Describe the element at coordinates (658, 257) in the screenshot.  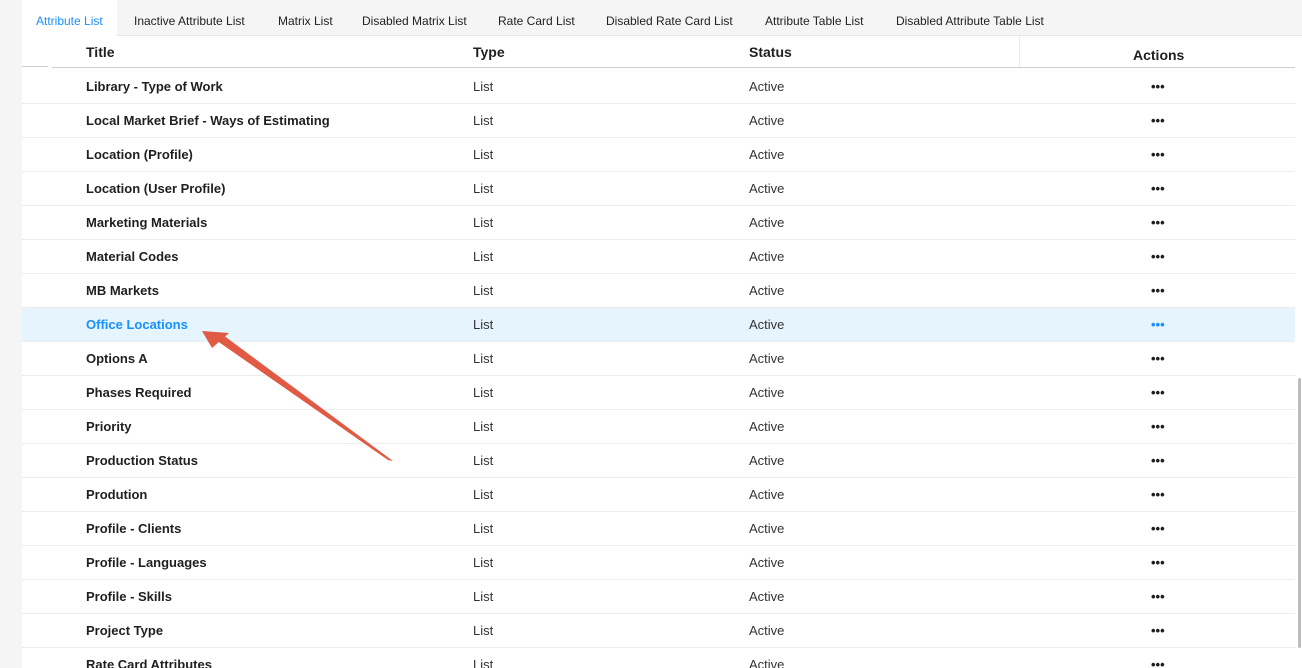
I see `table-row: Material Codes List Active •••` at that location.